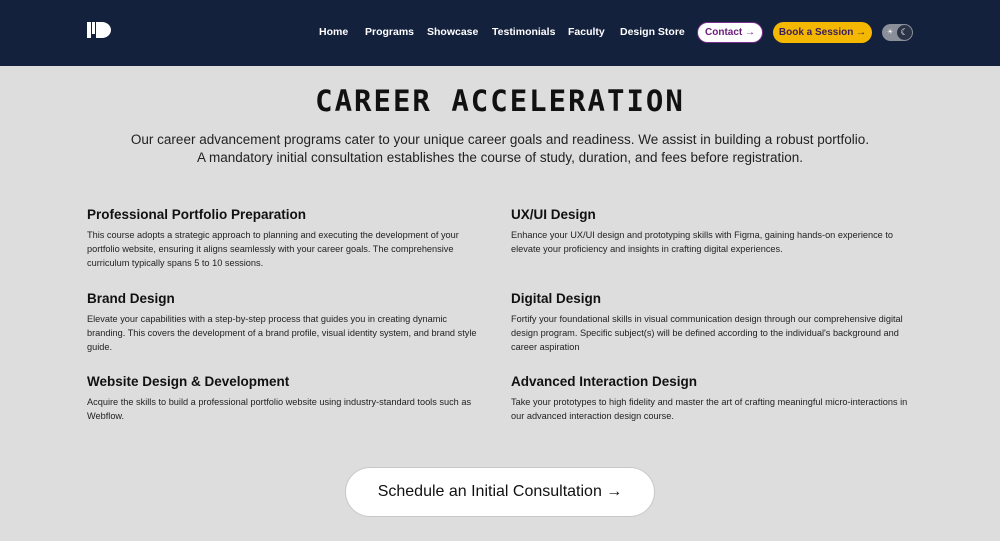  I want to click on schedule-consultation-button: Schedule an Initial Consultation →, so click(500, 492).